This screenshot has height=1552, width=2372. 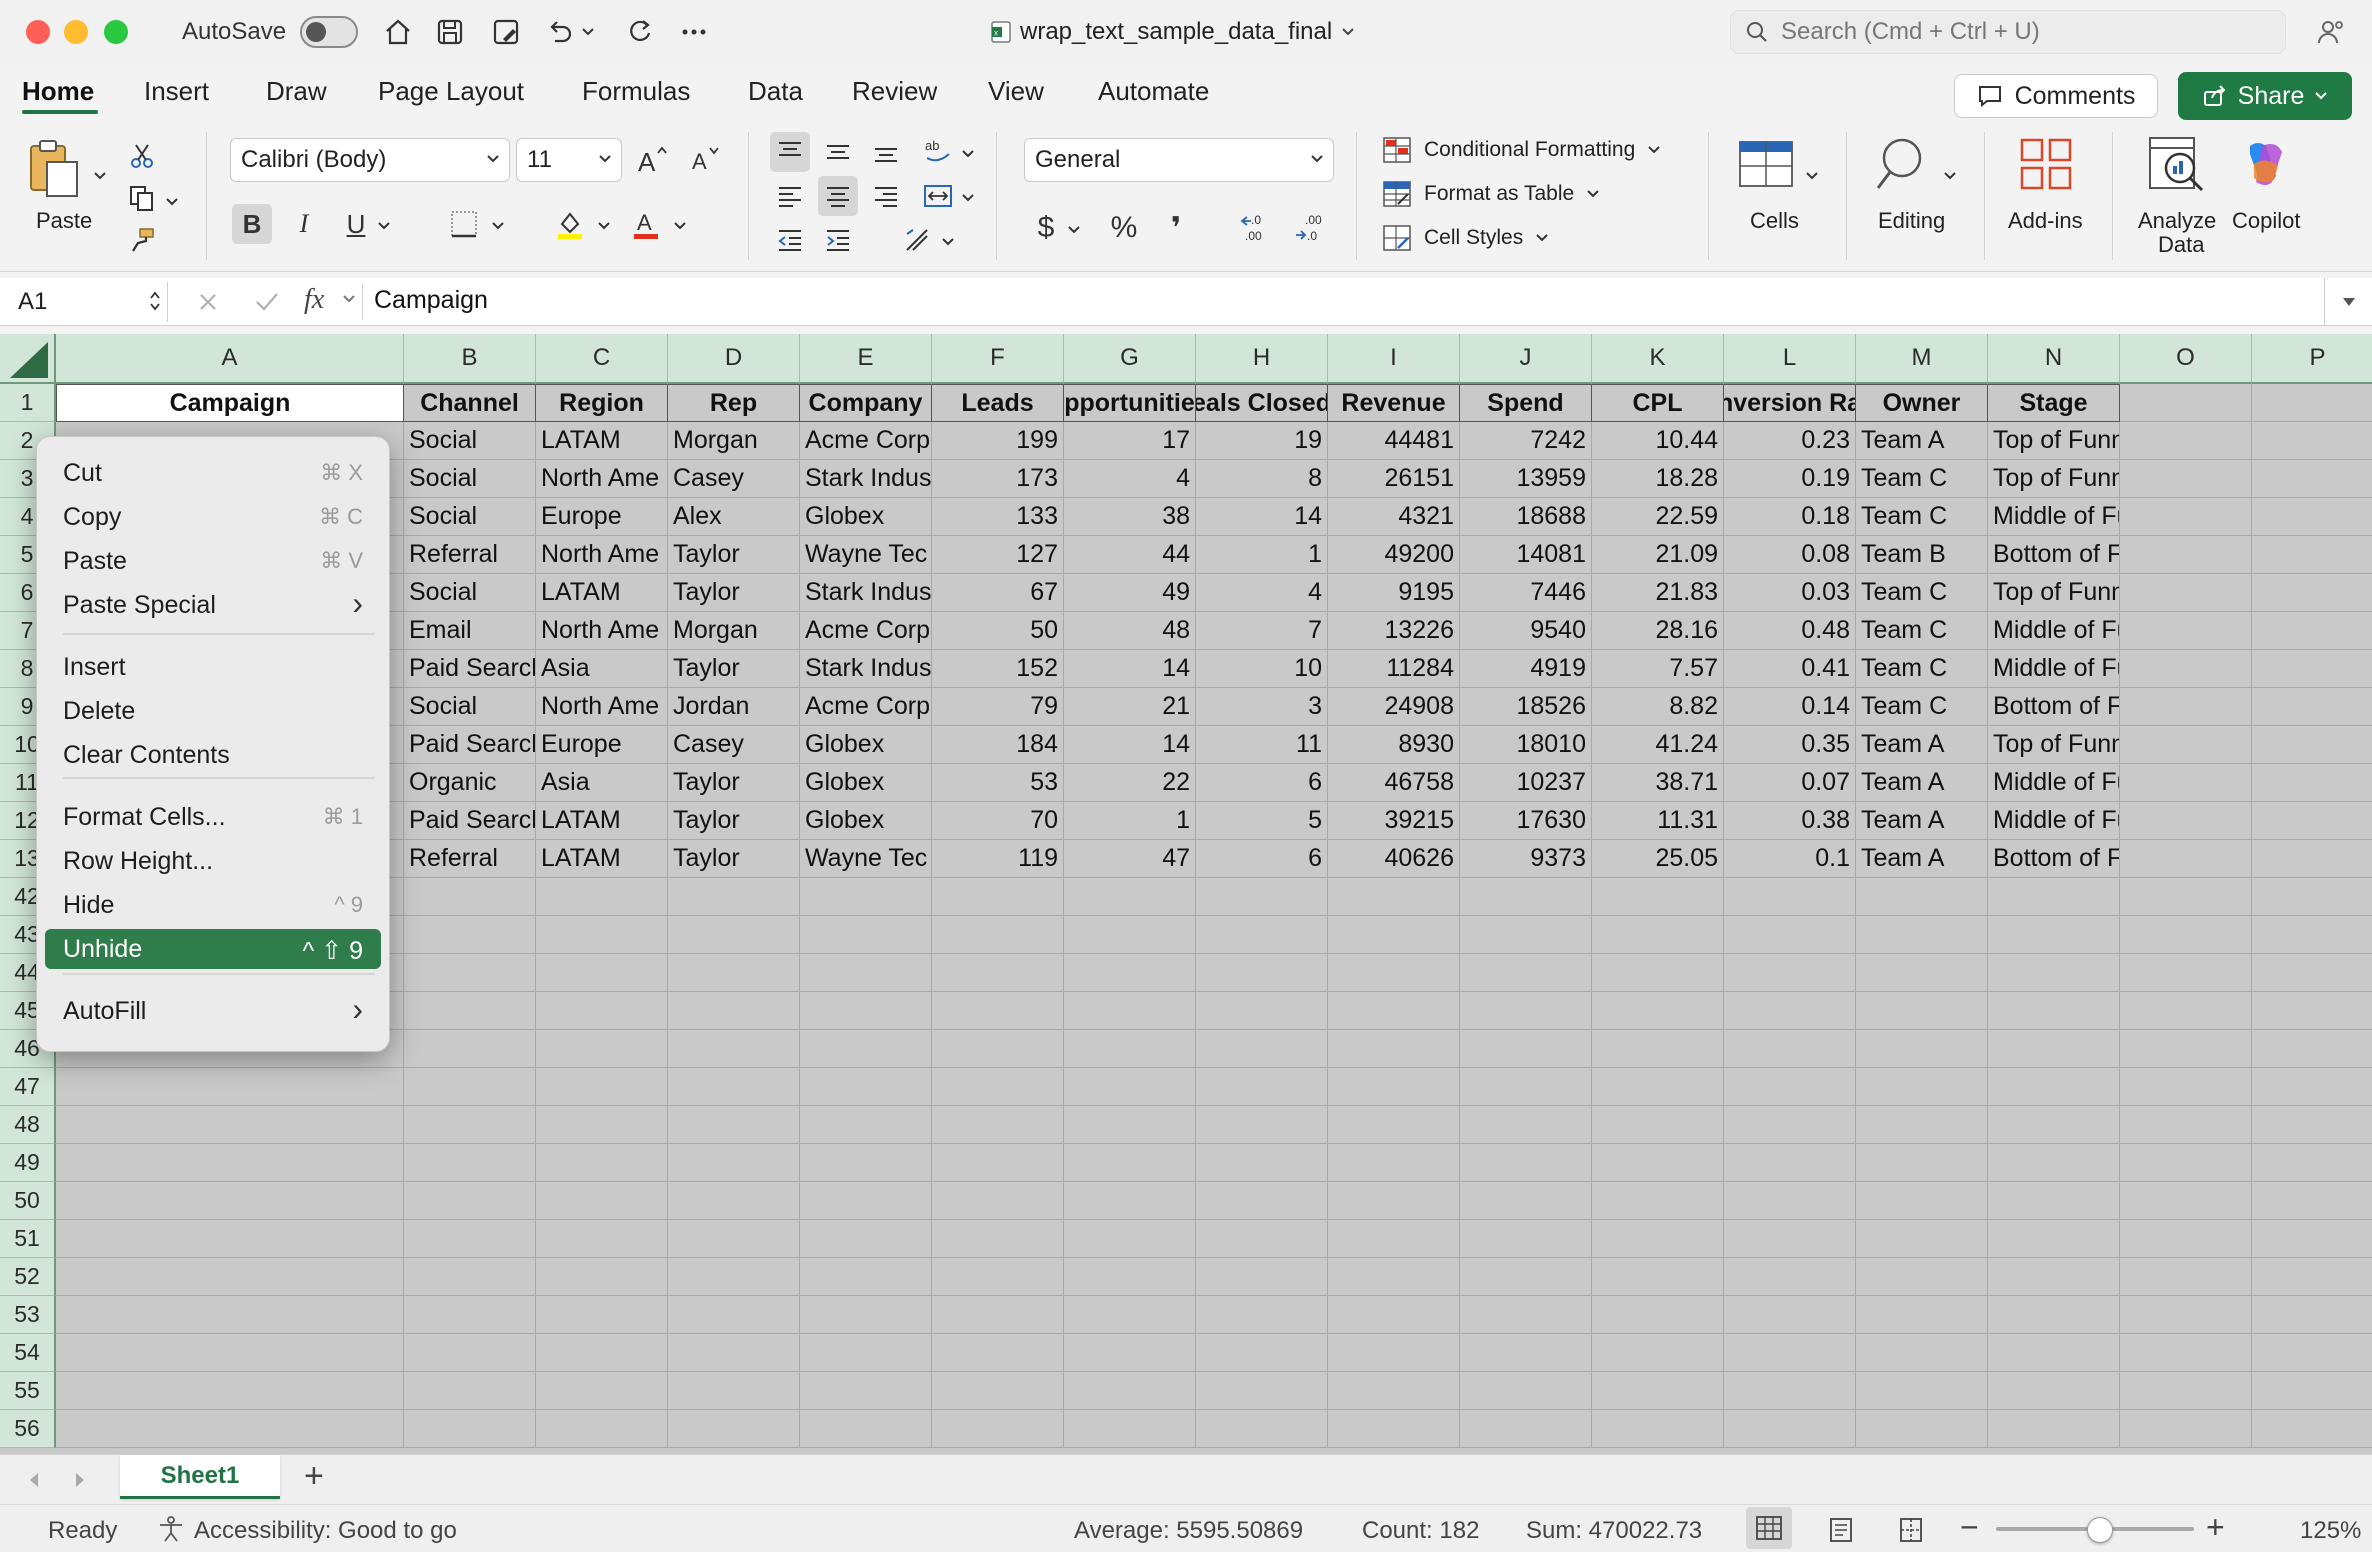 I want to click on header-cell: Spend, so click(x=1526, y=403).